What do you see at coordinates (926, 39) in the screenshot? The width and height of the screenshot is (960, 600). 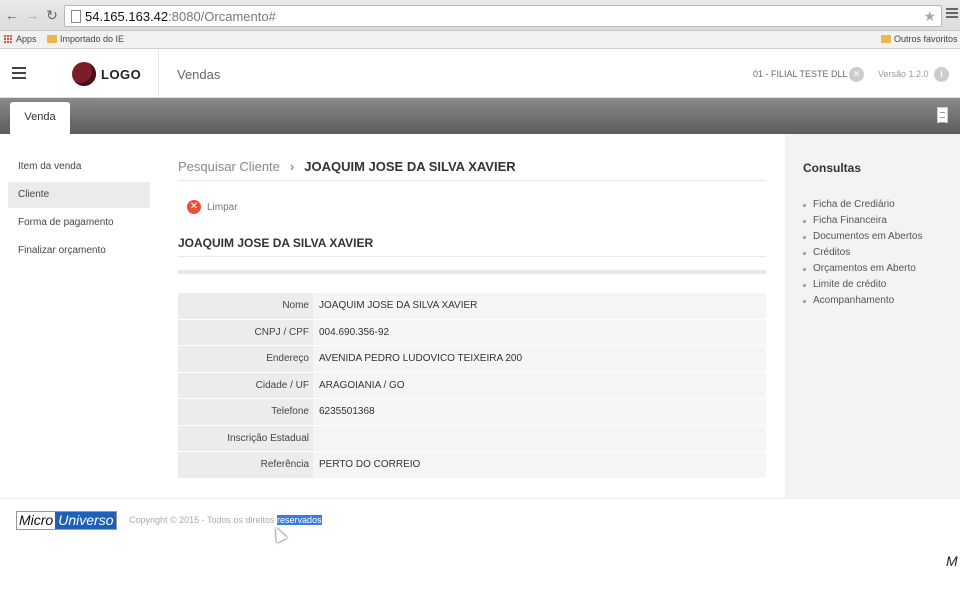 I see `bookmark-others-label: Outros favoritos` at bounding box center [926, 39].